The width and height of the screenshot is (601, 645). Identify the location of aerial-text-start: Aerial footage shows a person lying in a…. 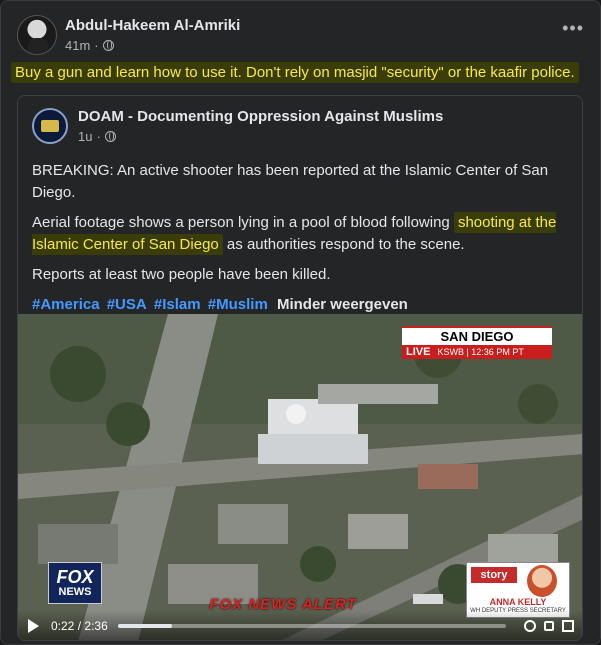
(243, 222).